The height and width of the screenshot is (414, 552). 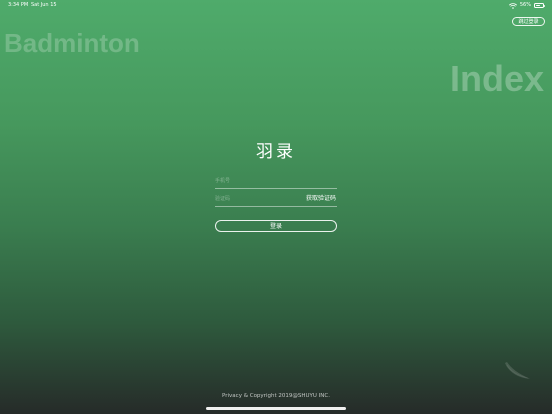 I want to click on app-title: 羽录, so click(x=276, y=152).